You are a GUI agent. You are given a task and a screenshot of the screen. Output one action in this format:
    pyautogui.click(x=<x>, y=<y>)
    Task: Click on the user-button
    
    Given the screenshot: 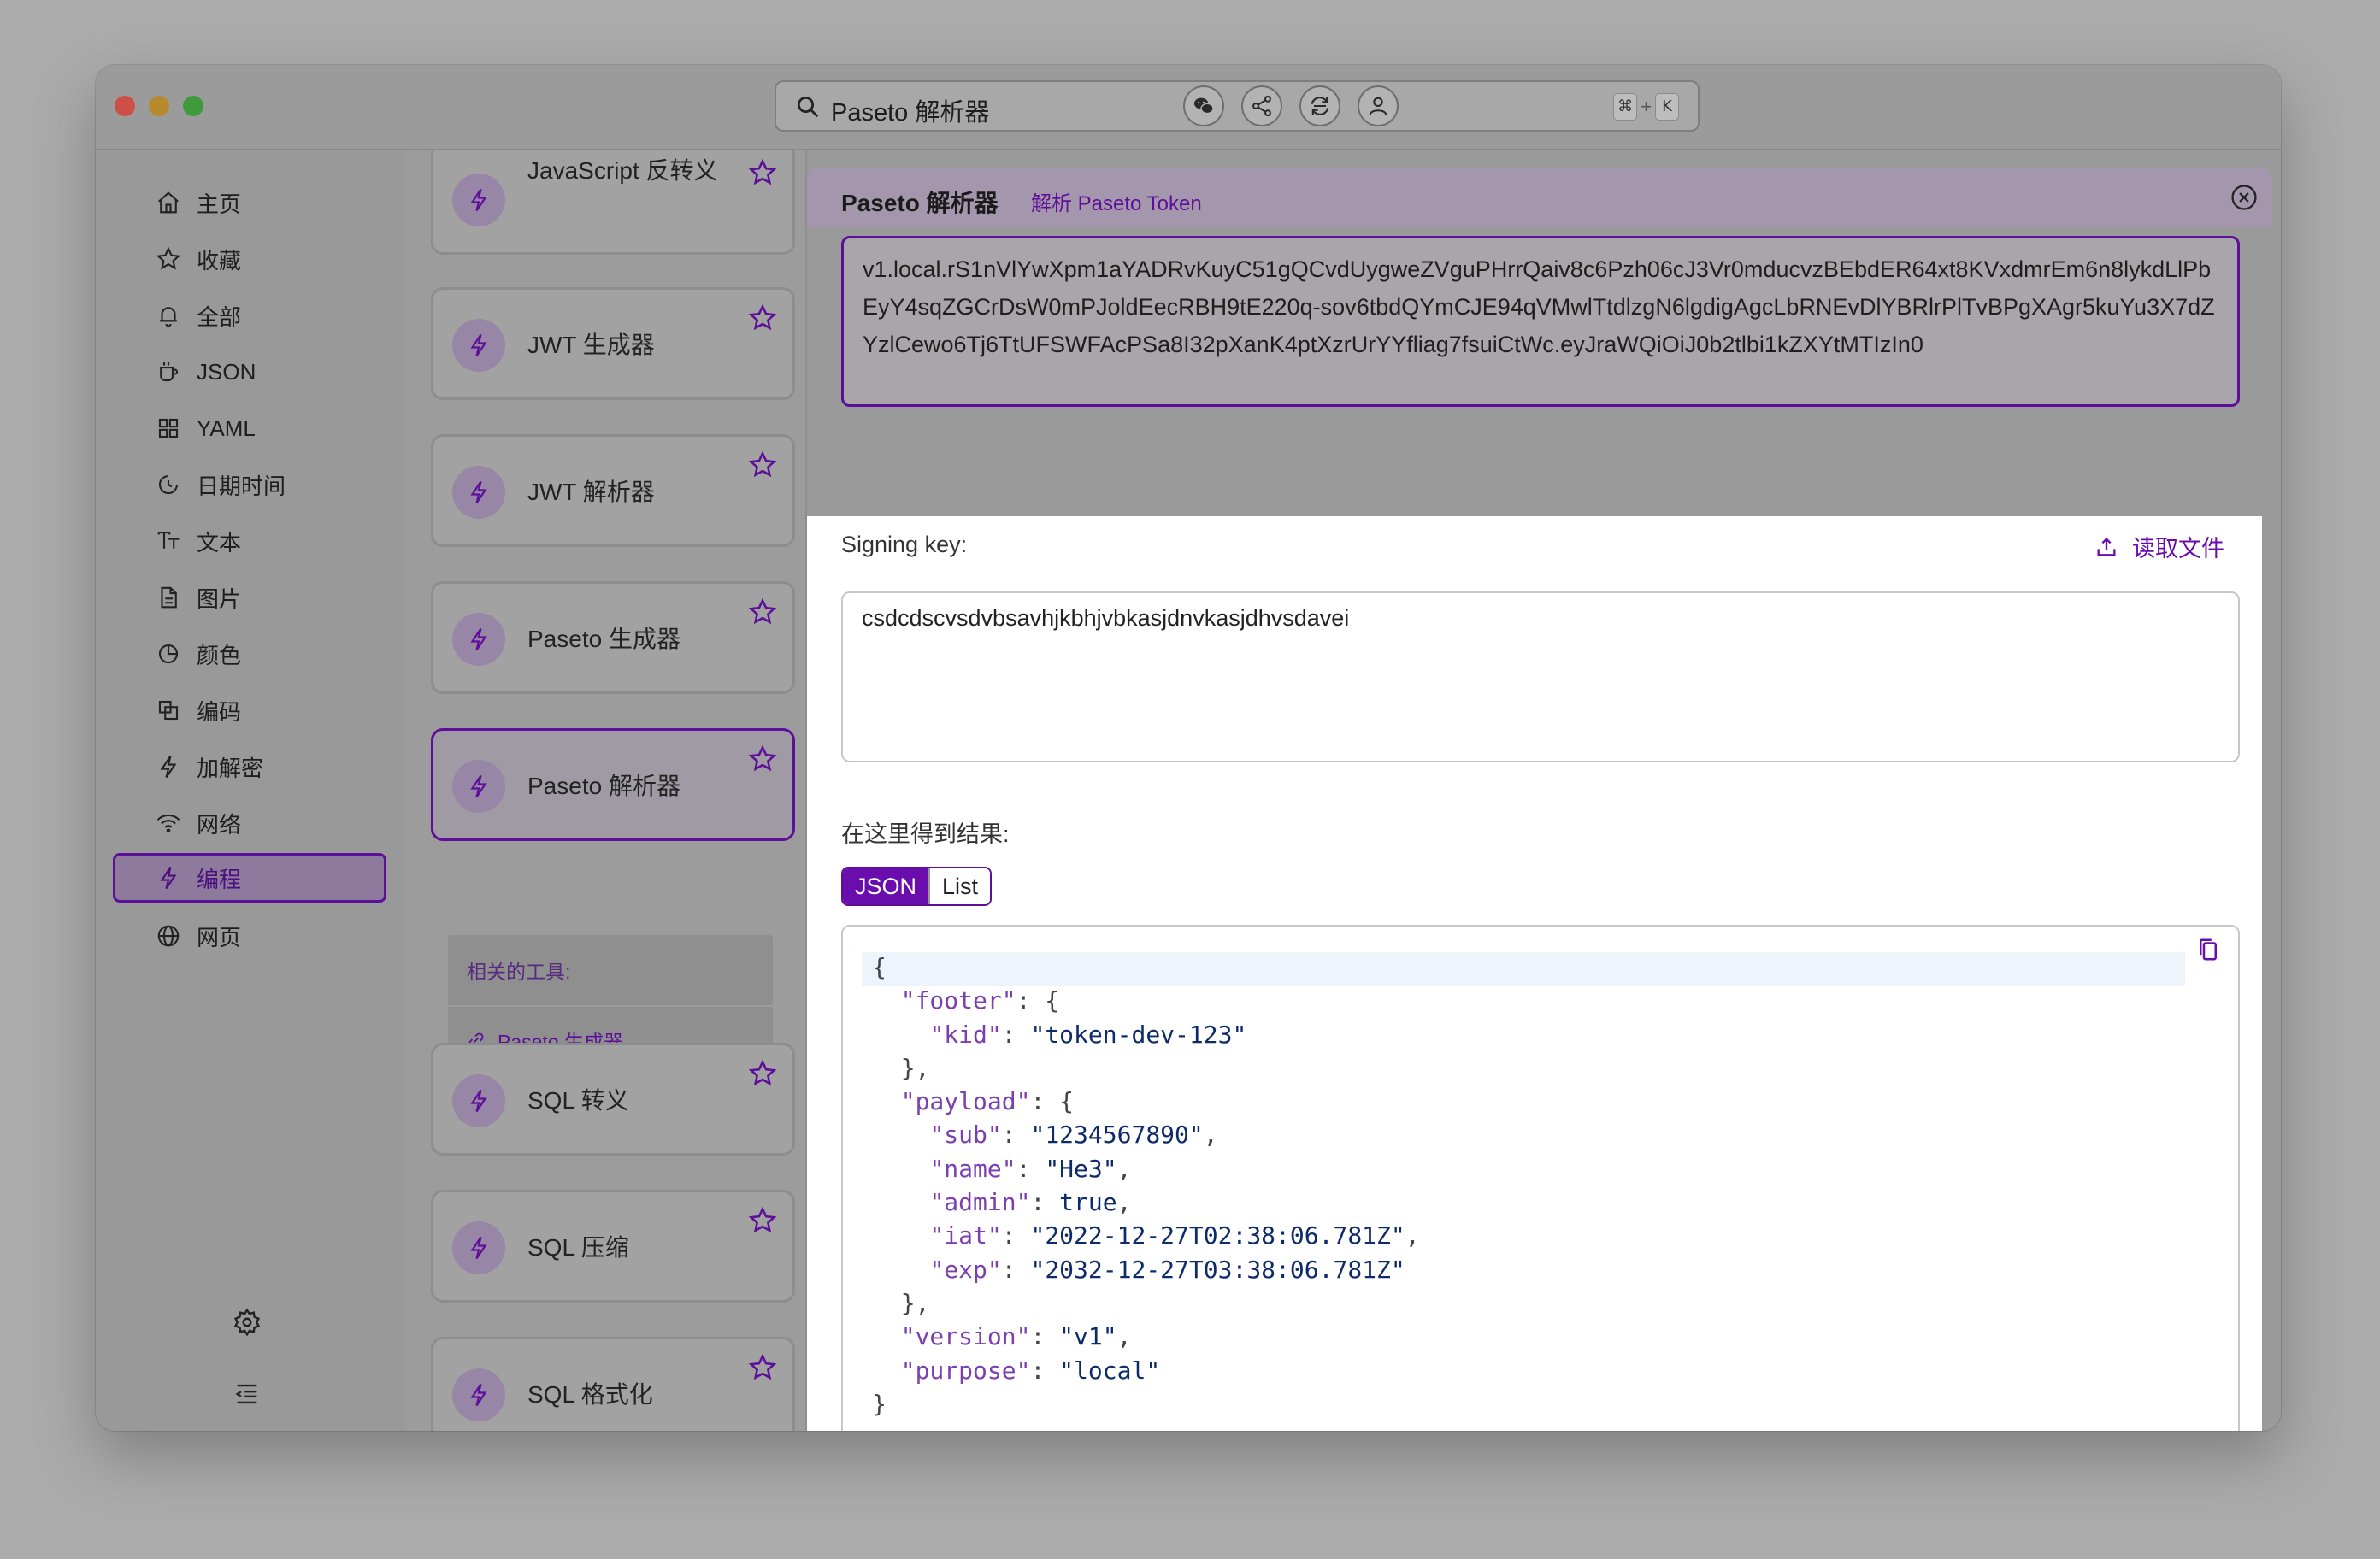 What is the action you would take?
    pyautogui.click(x=1379, y=105)
    